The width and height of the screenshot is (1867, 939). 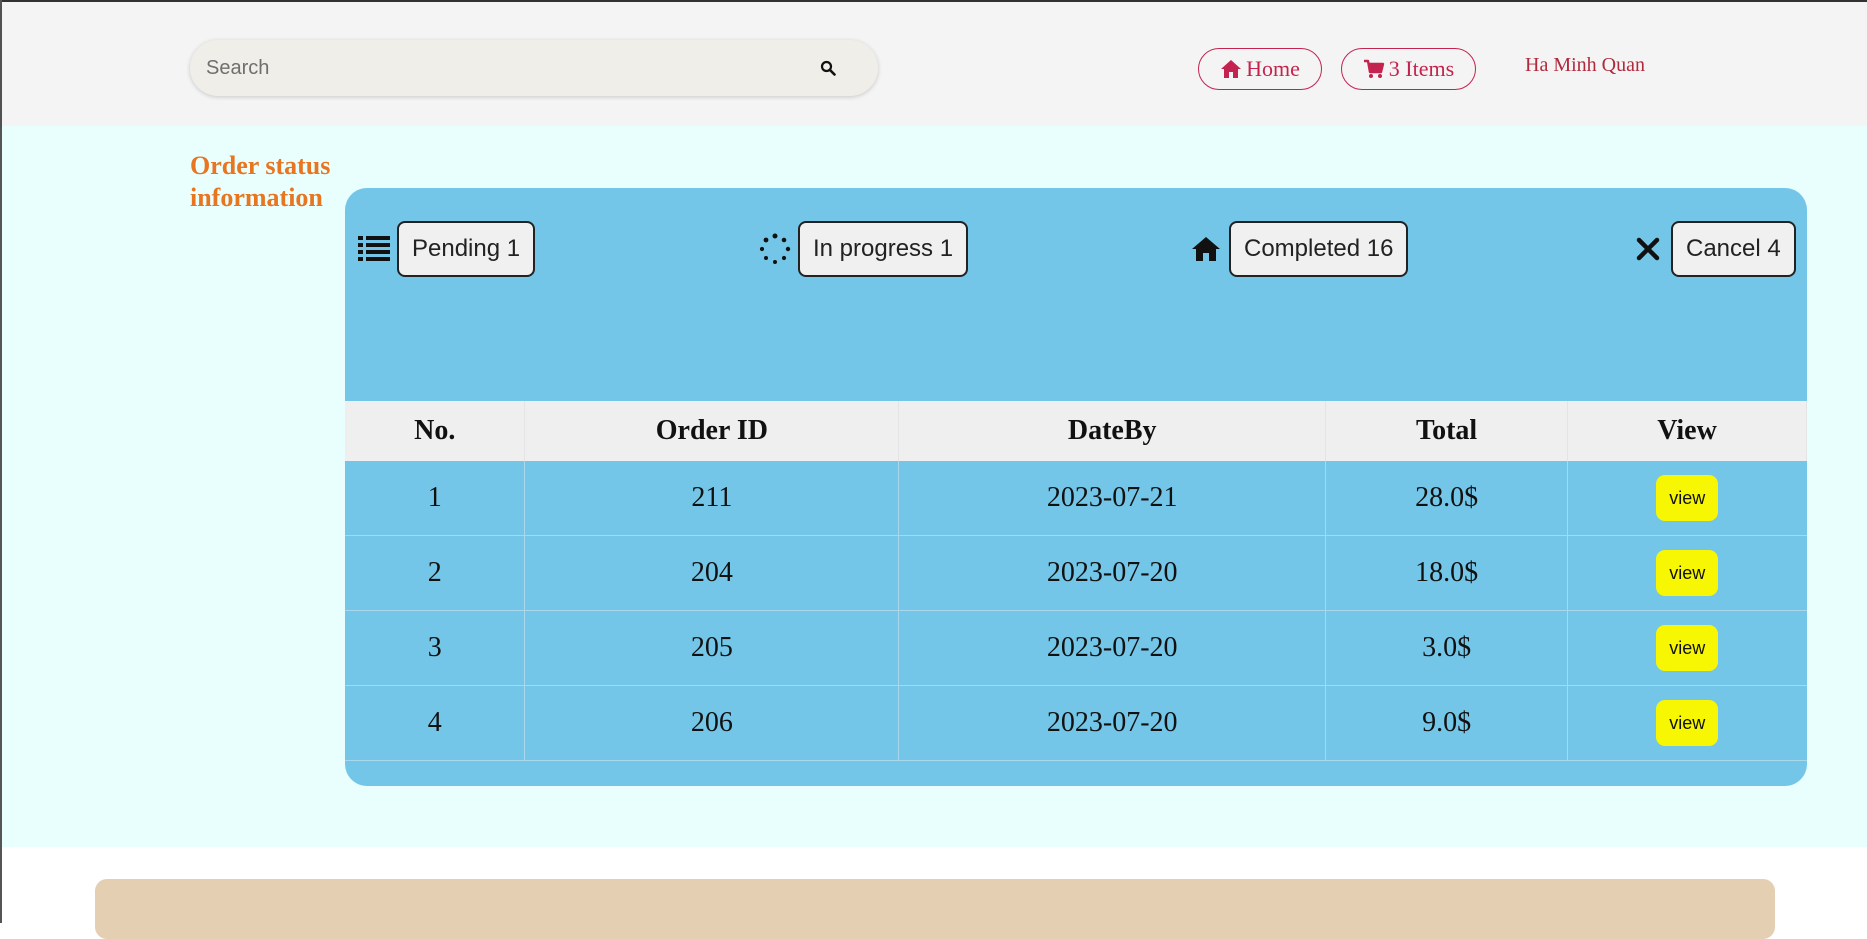 What do you see at coordinates (1421, 68) in the screenshot?
I see `cart-button-label: 3 Items` at bounding box center [1421, 68].